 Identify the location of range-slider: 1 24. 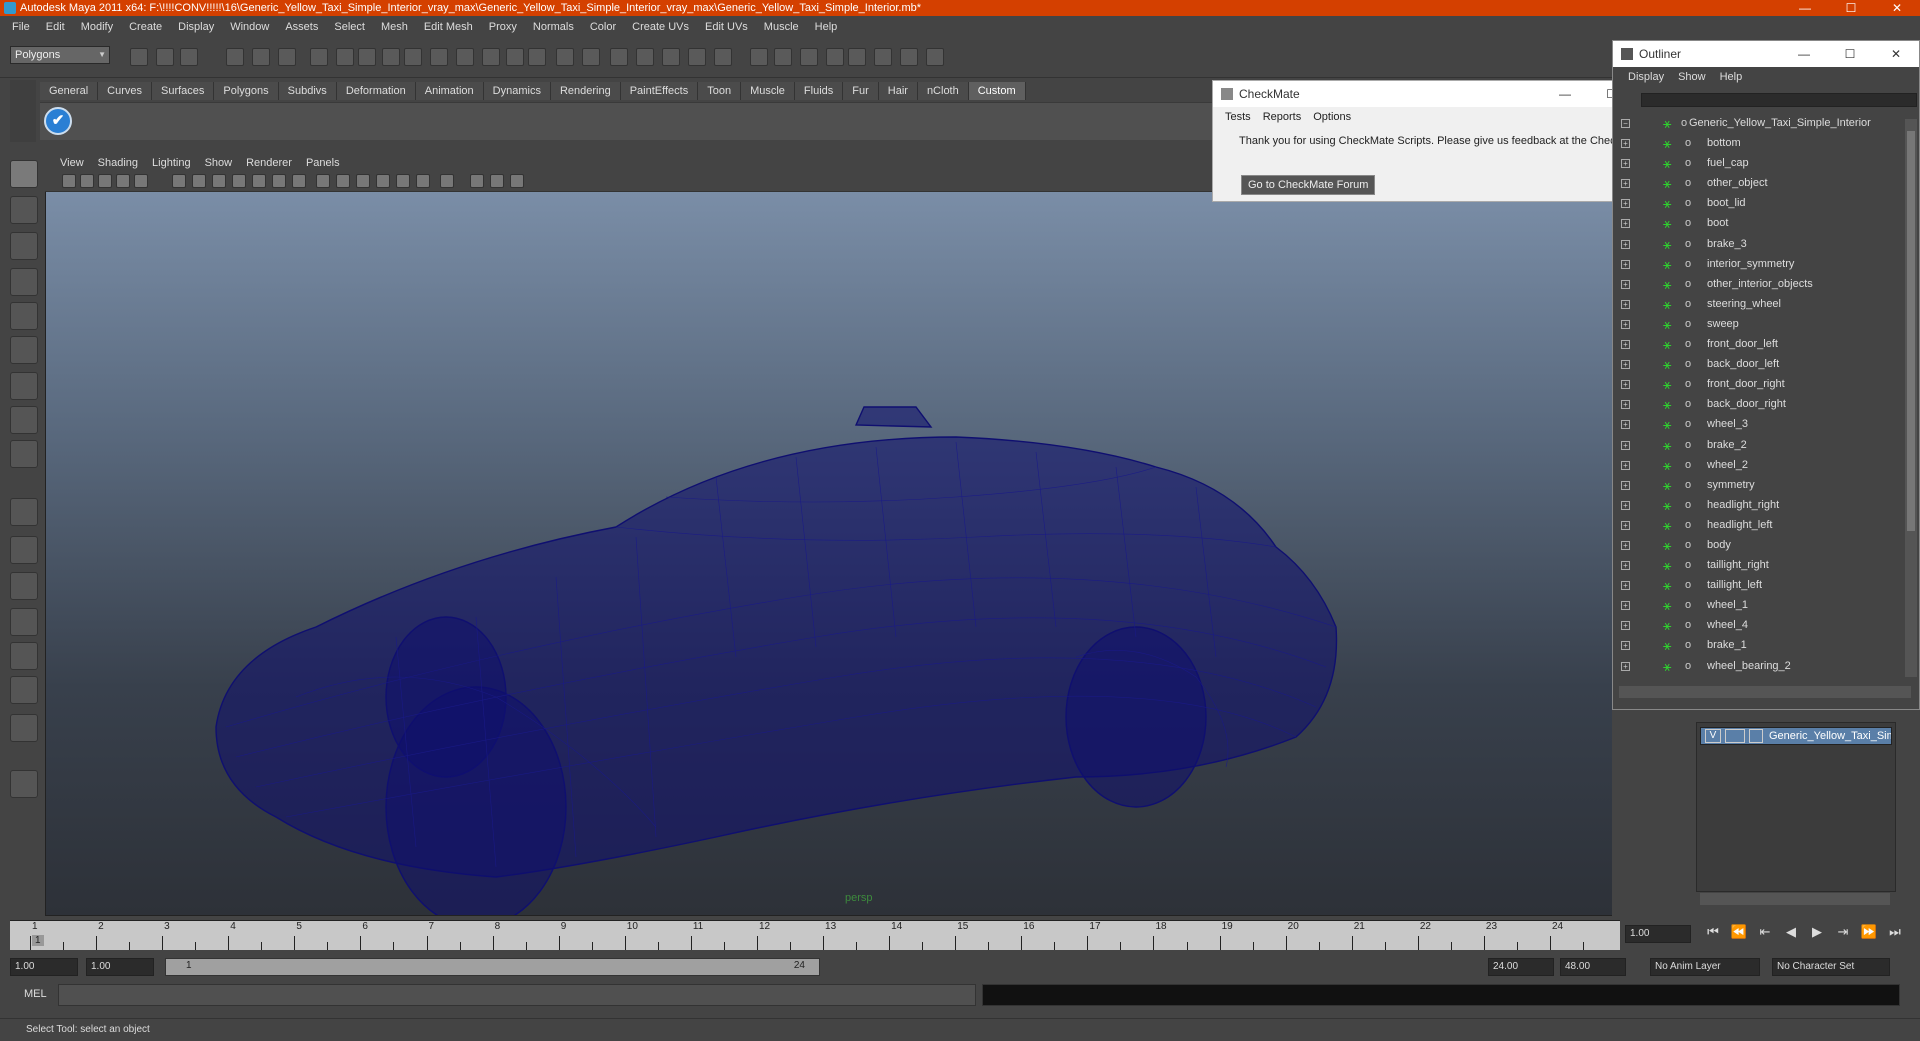
(492, 967).